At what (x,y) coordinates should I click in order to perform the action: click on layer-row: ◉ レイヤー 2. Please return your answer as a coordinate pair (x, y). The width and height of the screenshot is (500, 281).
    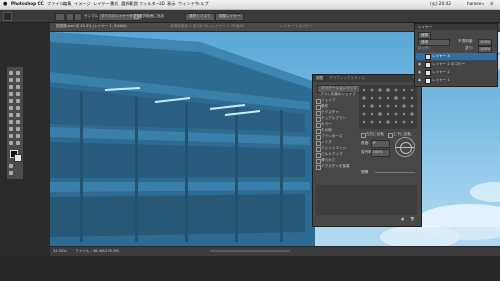
    Looking at the image, I should click on (456, 72).